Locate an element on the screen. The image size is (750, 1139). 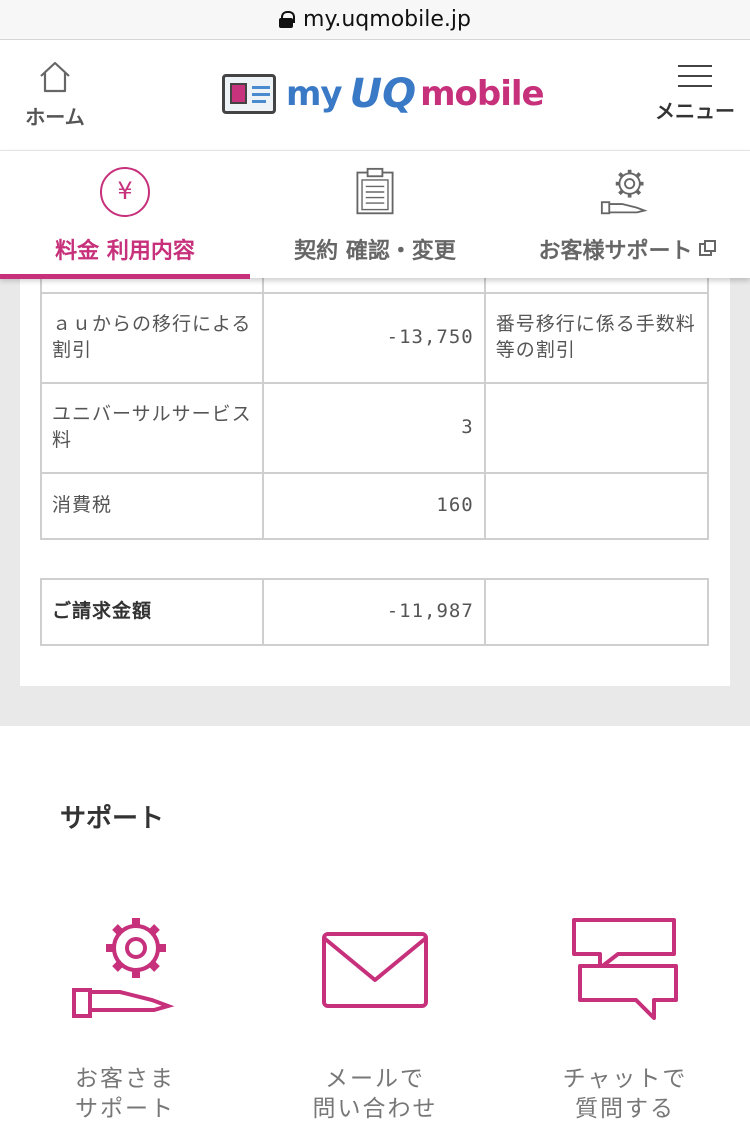
support-heading: サポート is located at coordinates (112, 819).